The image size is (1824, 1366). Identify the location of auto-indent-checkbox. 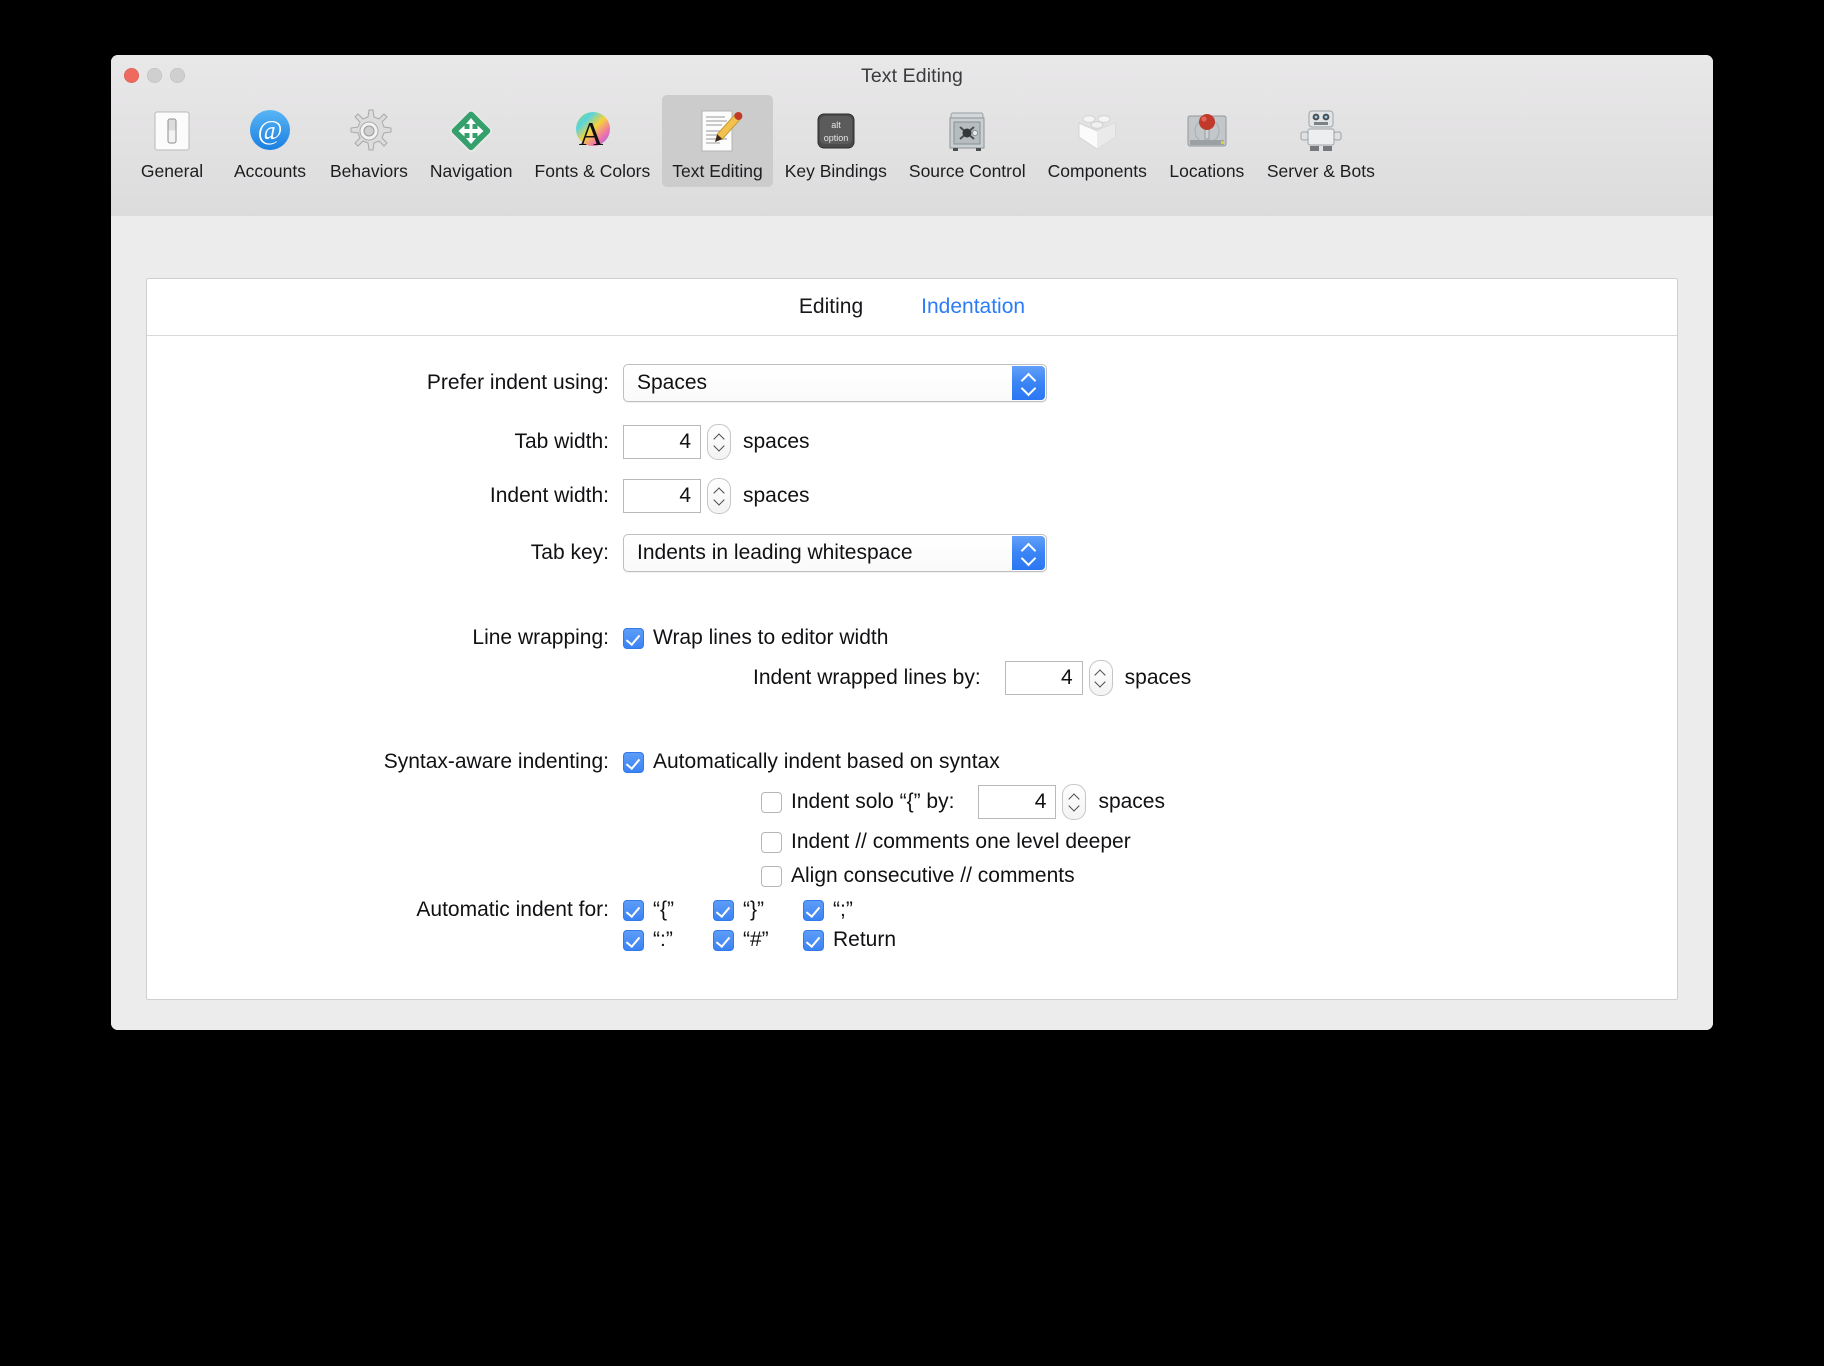
(633, 762).